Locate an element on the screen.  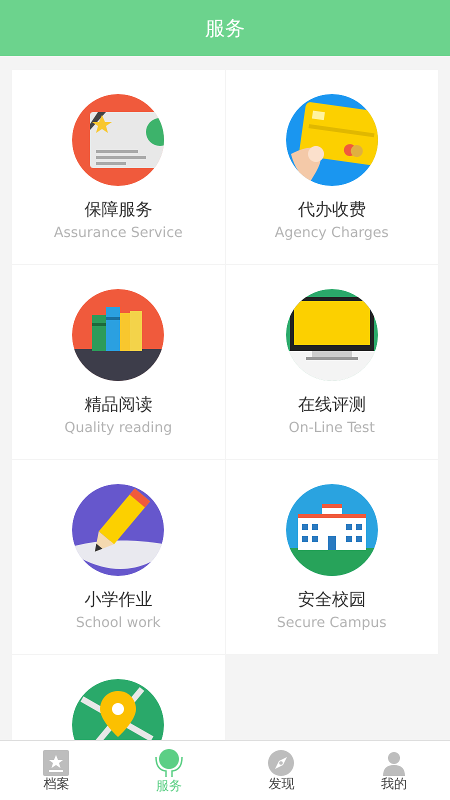
tab: 档案 is located at coordinates (56, 770).